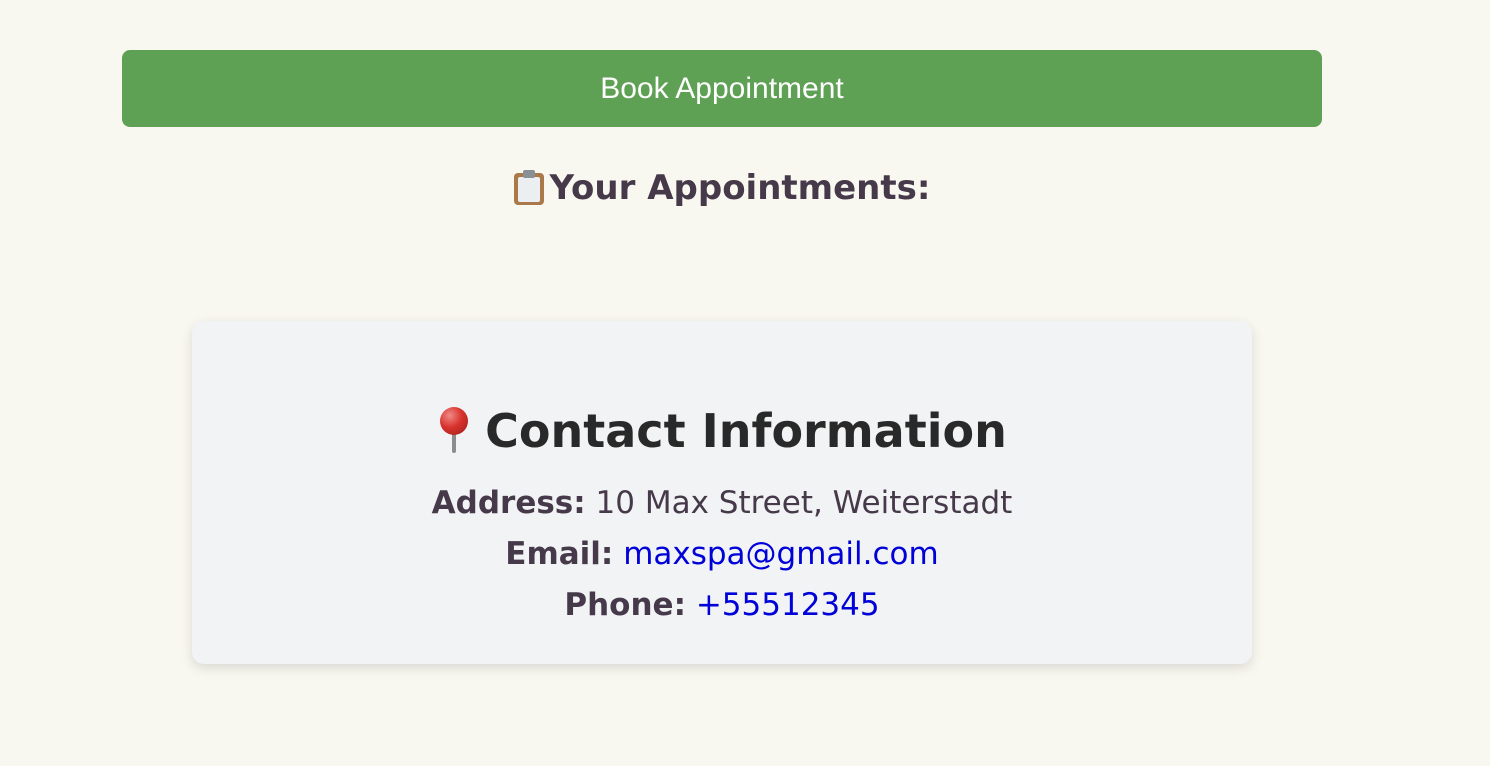  I want to click on contact-title-text: Contact Information, so click(746, 431).